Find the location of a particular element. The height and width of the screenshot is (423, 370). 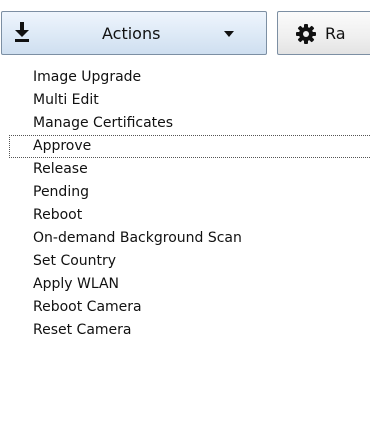

menu-item-pending: Pending is located at coordinates (185, 192).